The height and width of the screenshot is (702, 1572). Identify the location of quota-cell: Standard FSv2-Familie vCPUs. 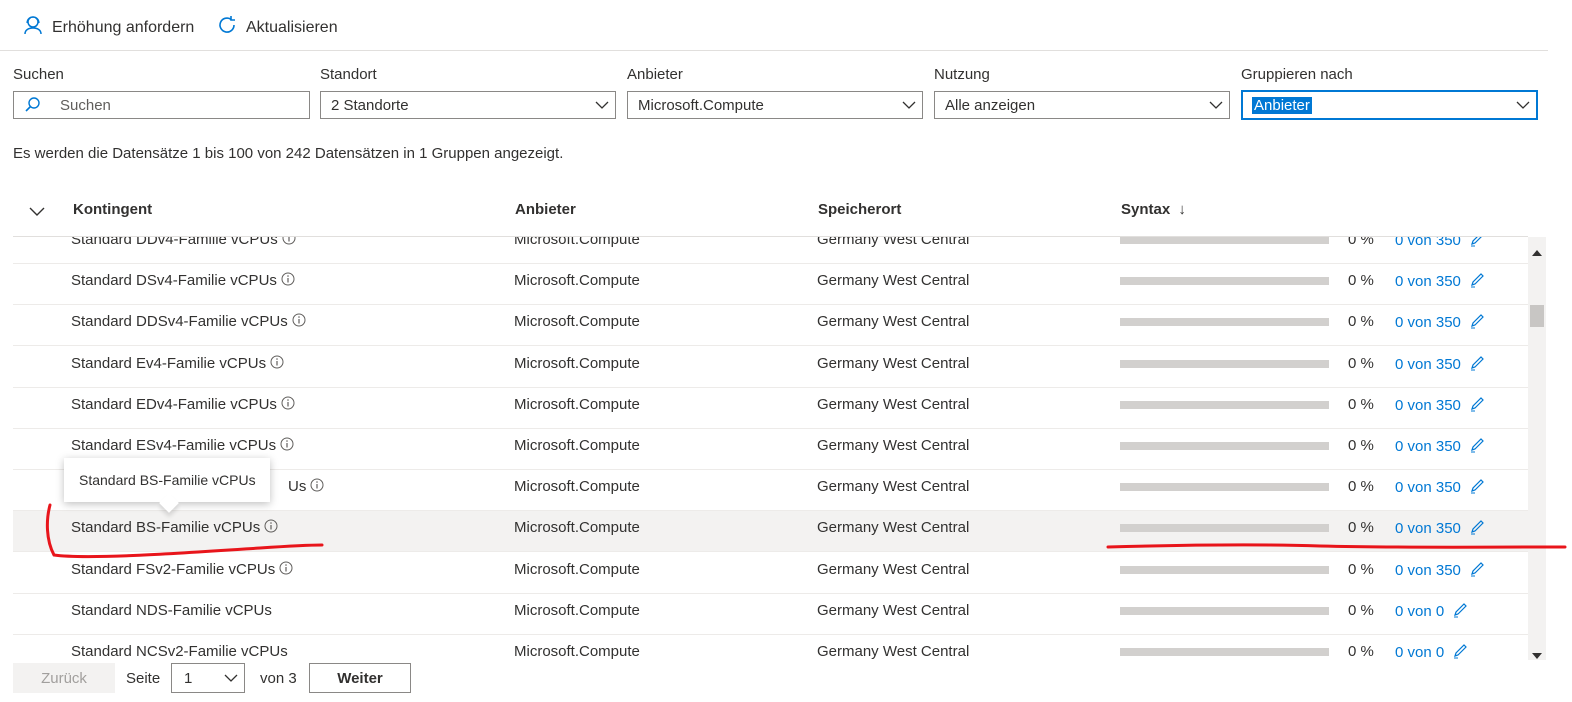
(182, 570).